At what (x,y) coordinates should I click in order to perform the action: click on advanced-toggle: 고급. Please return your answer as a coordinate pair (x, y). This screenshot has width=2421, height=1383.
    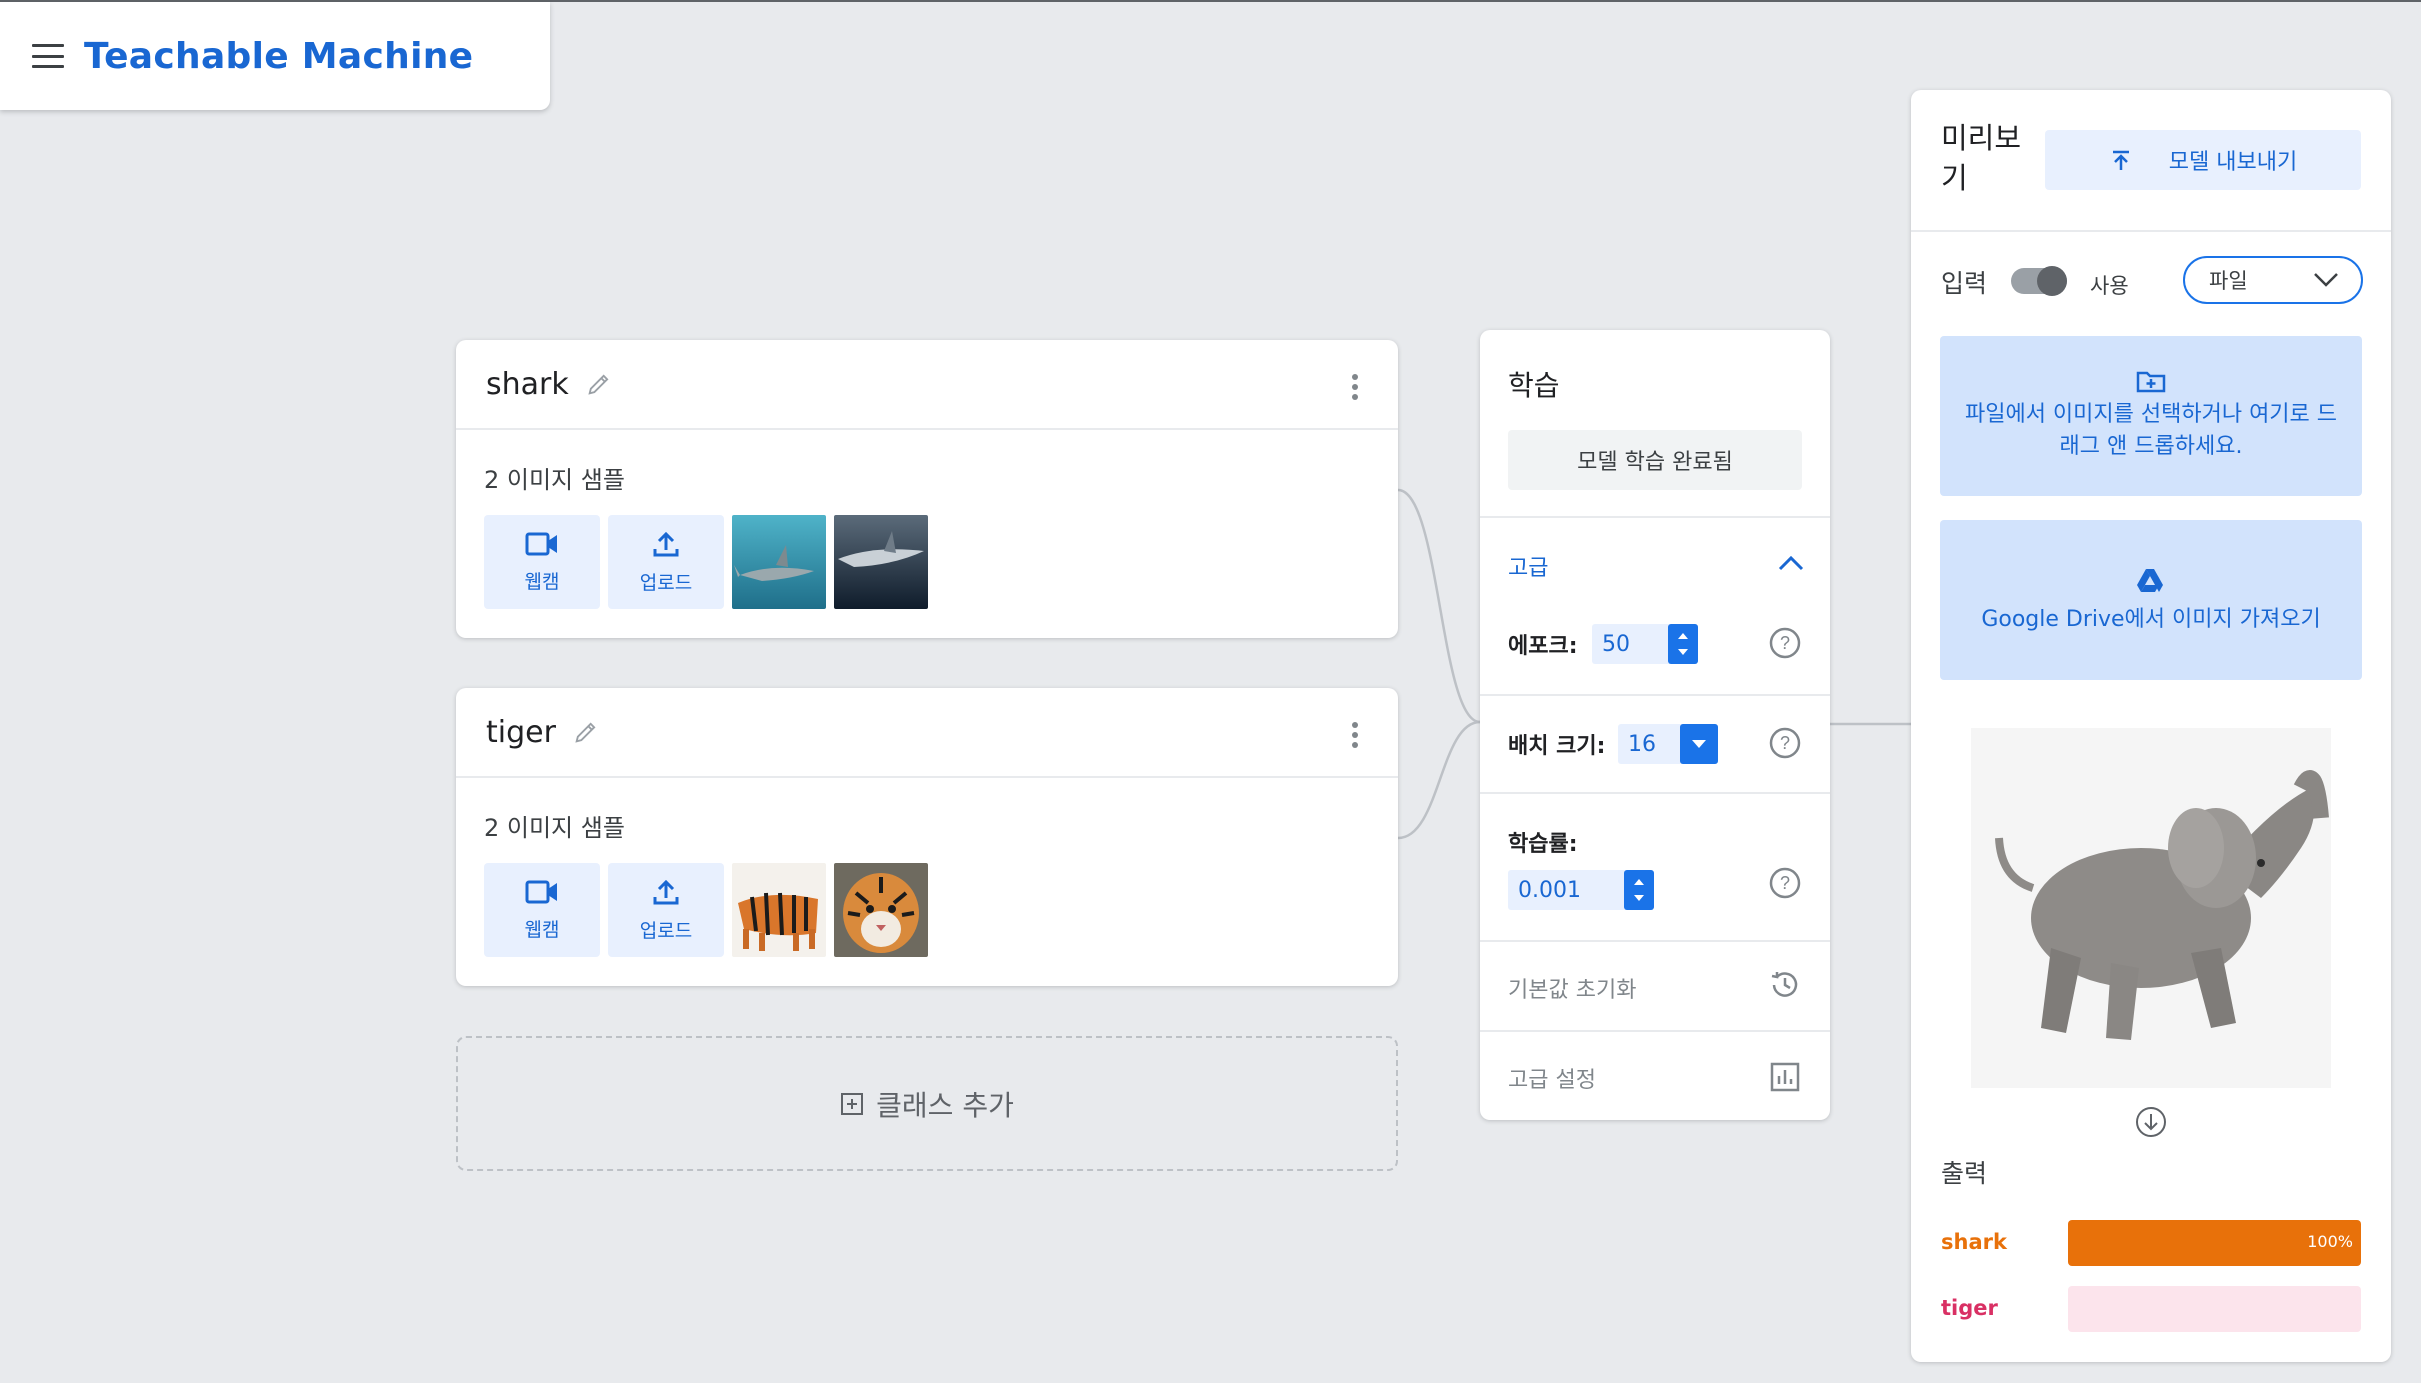
    Looking at the image, I should click on (1528, 566).